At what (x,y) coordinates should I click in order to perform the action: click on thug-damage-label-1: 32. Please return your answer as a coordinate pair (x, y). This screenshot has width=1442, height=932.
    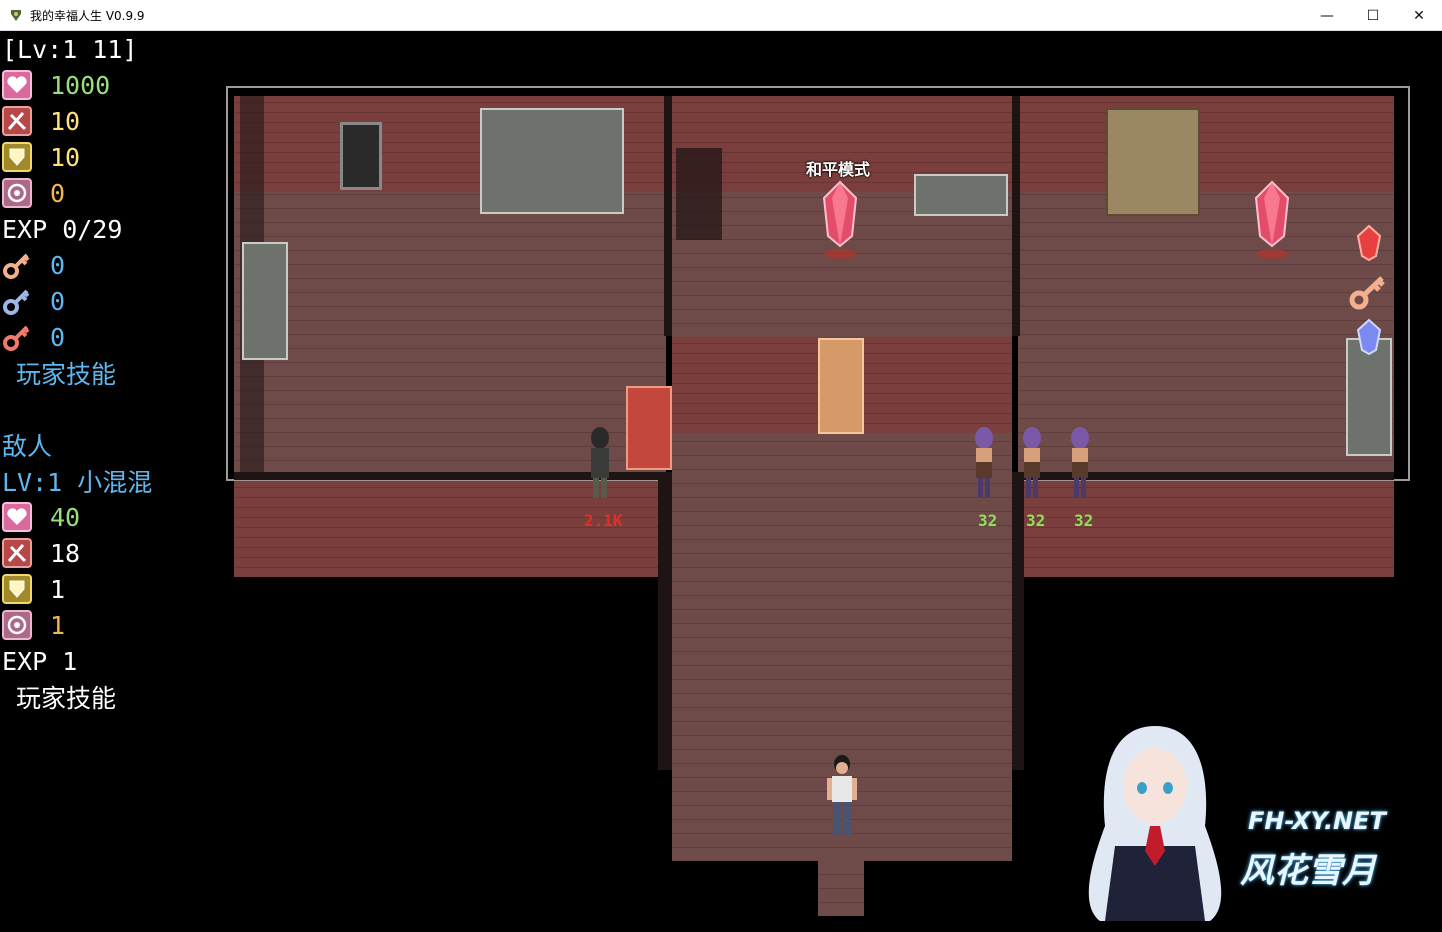
    Looking at the image, I should click on (988, 520).